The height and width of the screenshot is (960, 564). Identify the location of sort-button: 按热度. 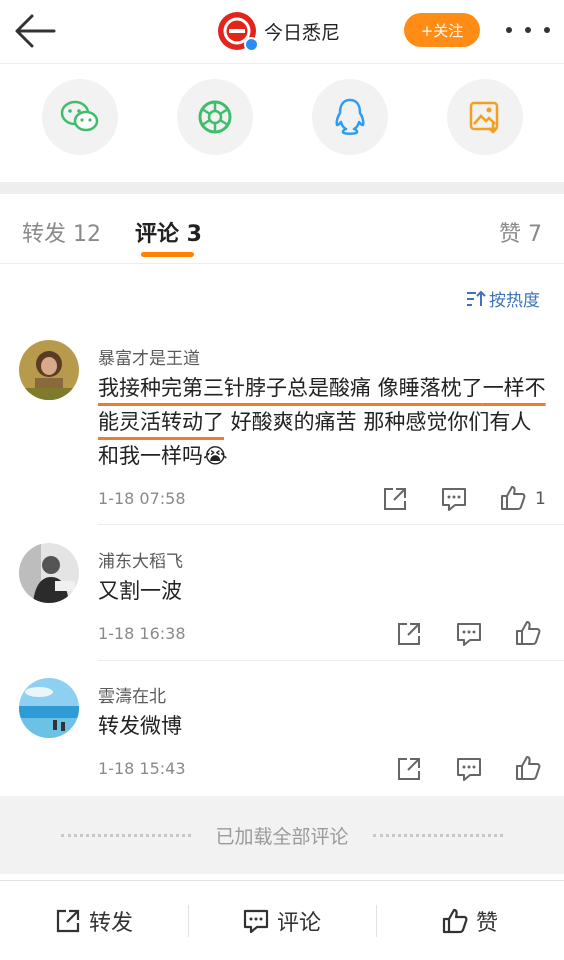
(503, 298).